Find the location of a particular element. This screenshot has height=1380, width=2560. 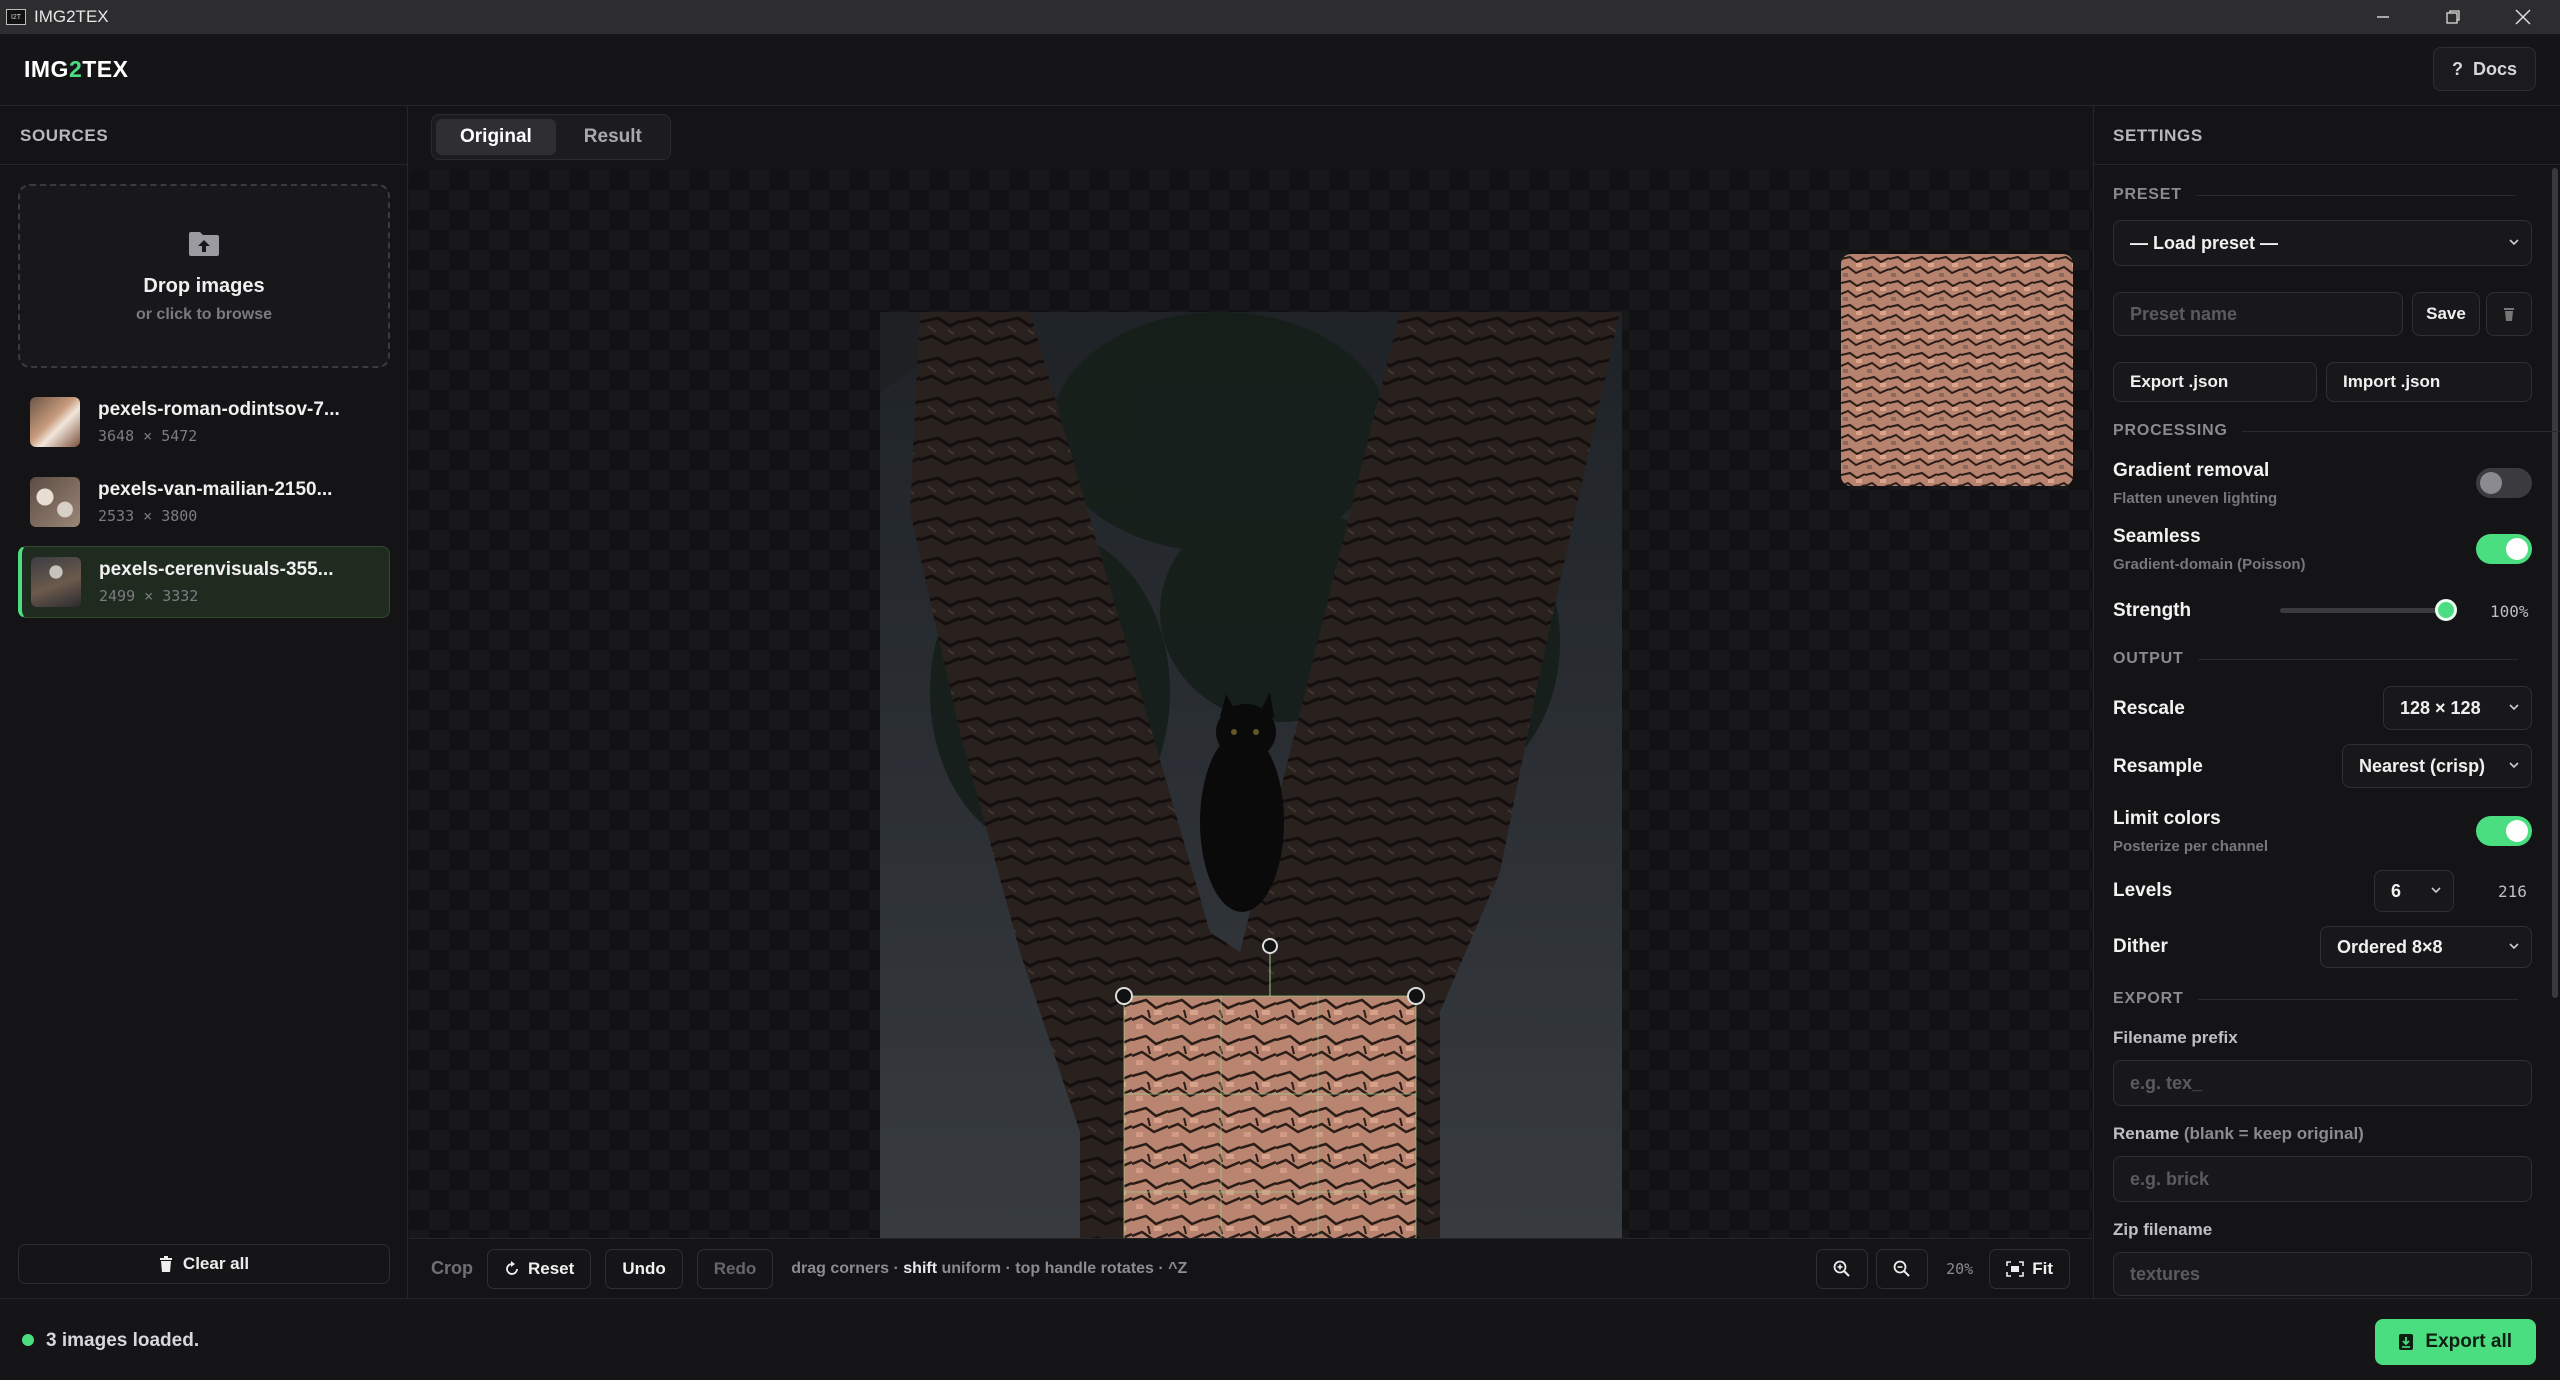

resample-value: Nearest (crisp) is located at coordinates (2422, 765).